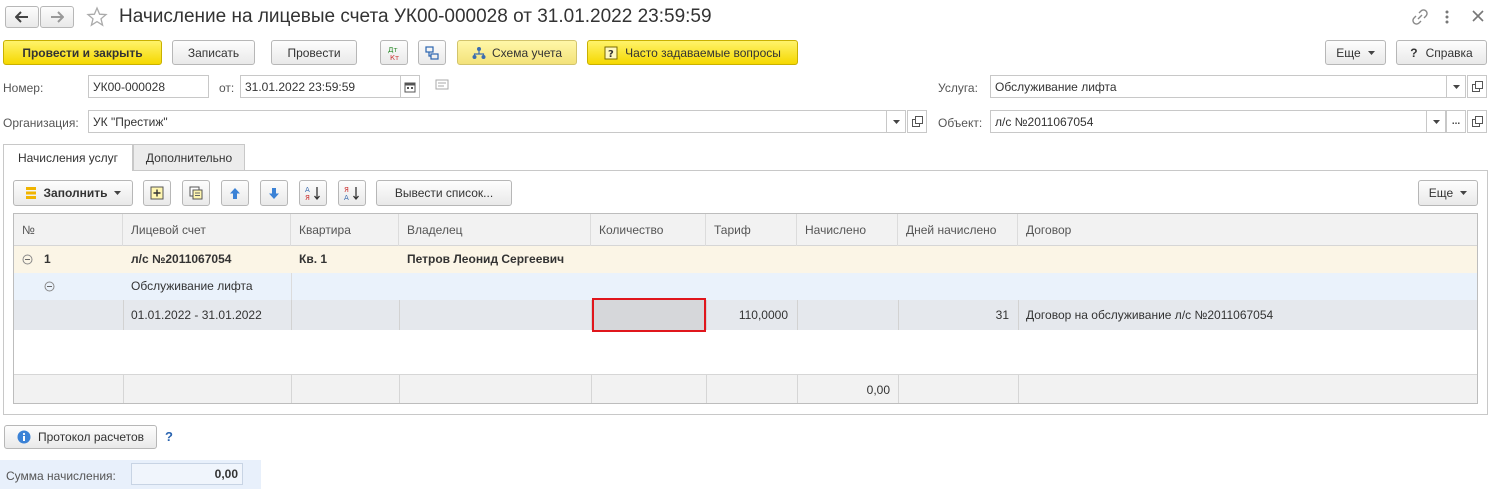 This screenshot has width=1499, height=491. What do you see at coordinates (41, 123) in the screenshot?
I see `organization-label: Организация:` at bounding box center [41, 123].